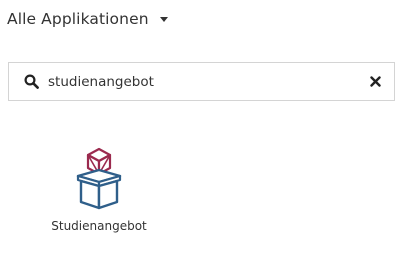 Image resolution: width=400 pixels, height=259 pixels. Describe the element at coordinates (99, 179) in the screenshot. I see `box-icon` at that location.